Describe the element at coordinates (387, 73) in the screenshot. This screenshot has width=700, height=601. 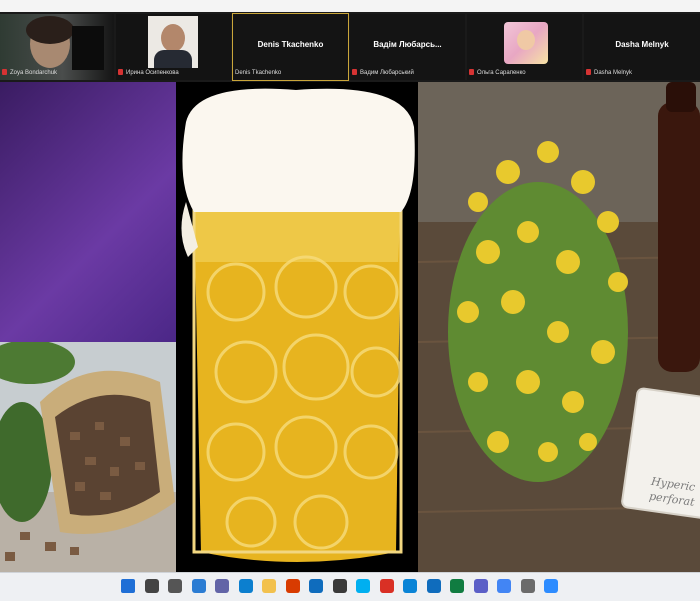
I see `participant-name: Вадим Любарський` at that location.